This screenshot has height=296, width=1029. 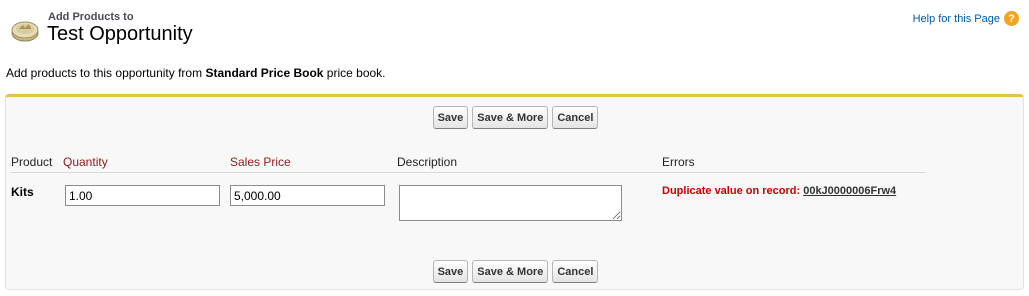 I want to click on help-icon: ?, so click(x=1011, y=18).